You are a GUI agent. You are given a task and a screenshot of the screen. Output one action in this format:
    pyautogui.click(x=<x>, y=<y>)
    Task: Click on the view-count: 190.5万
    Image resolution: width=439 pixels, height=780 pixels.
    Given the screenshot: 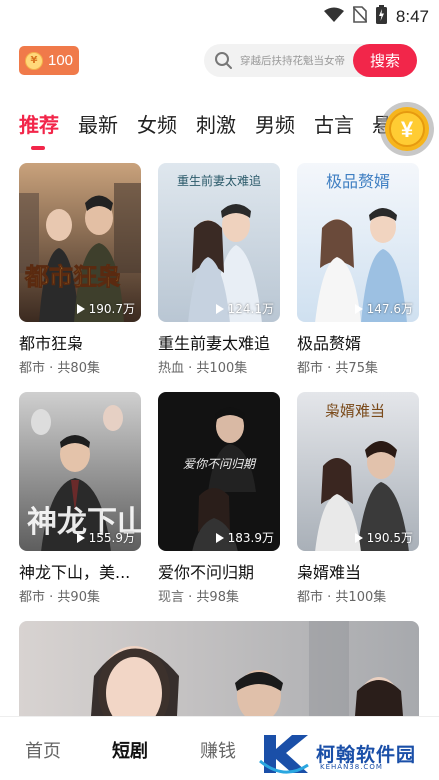 What is the action you would take?
    pyautogui.click(x=383, y=537)
    